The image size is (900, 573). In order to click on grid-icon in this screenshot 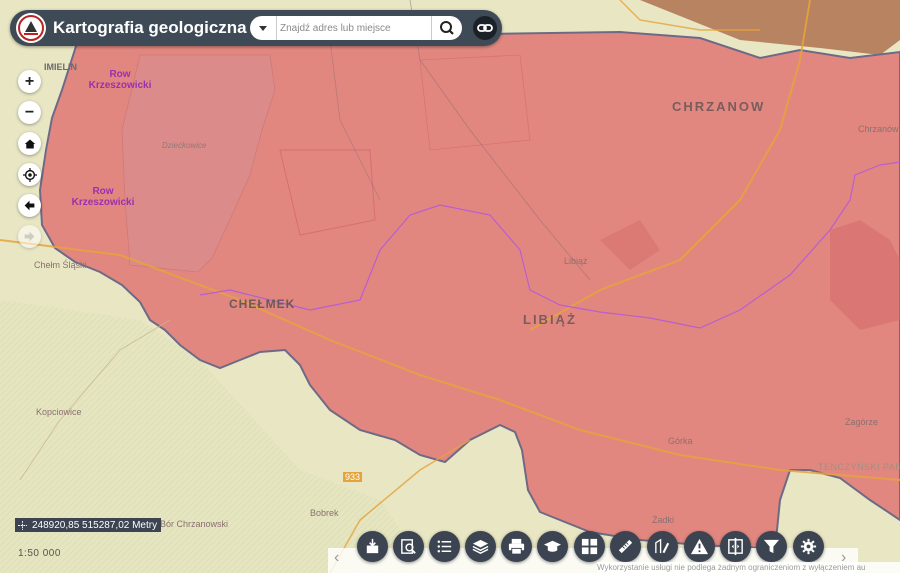, I will do `click(589, 546)`.